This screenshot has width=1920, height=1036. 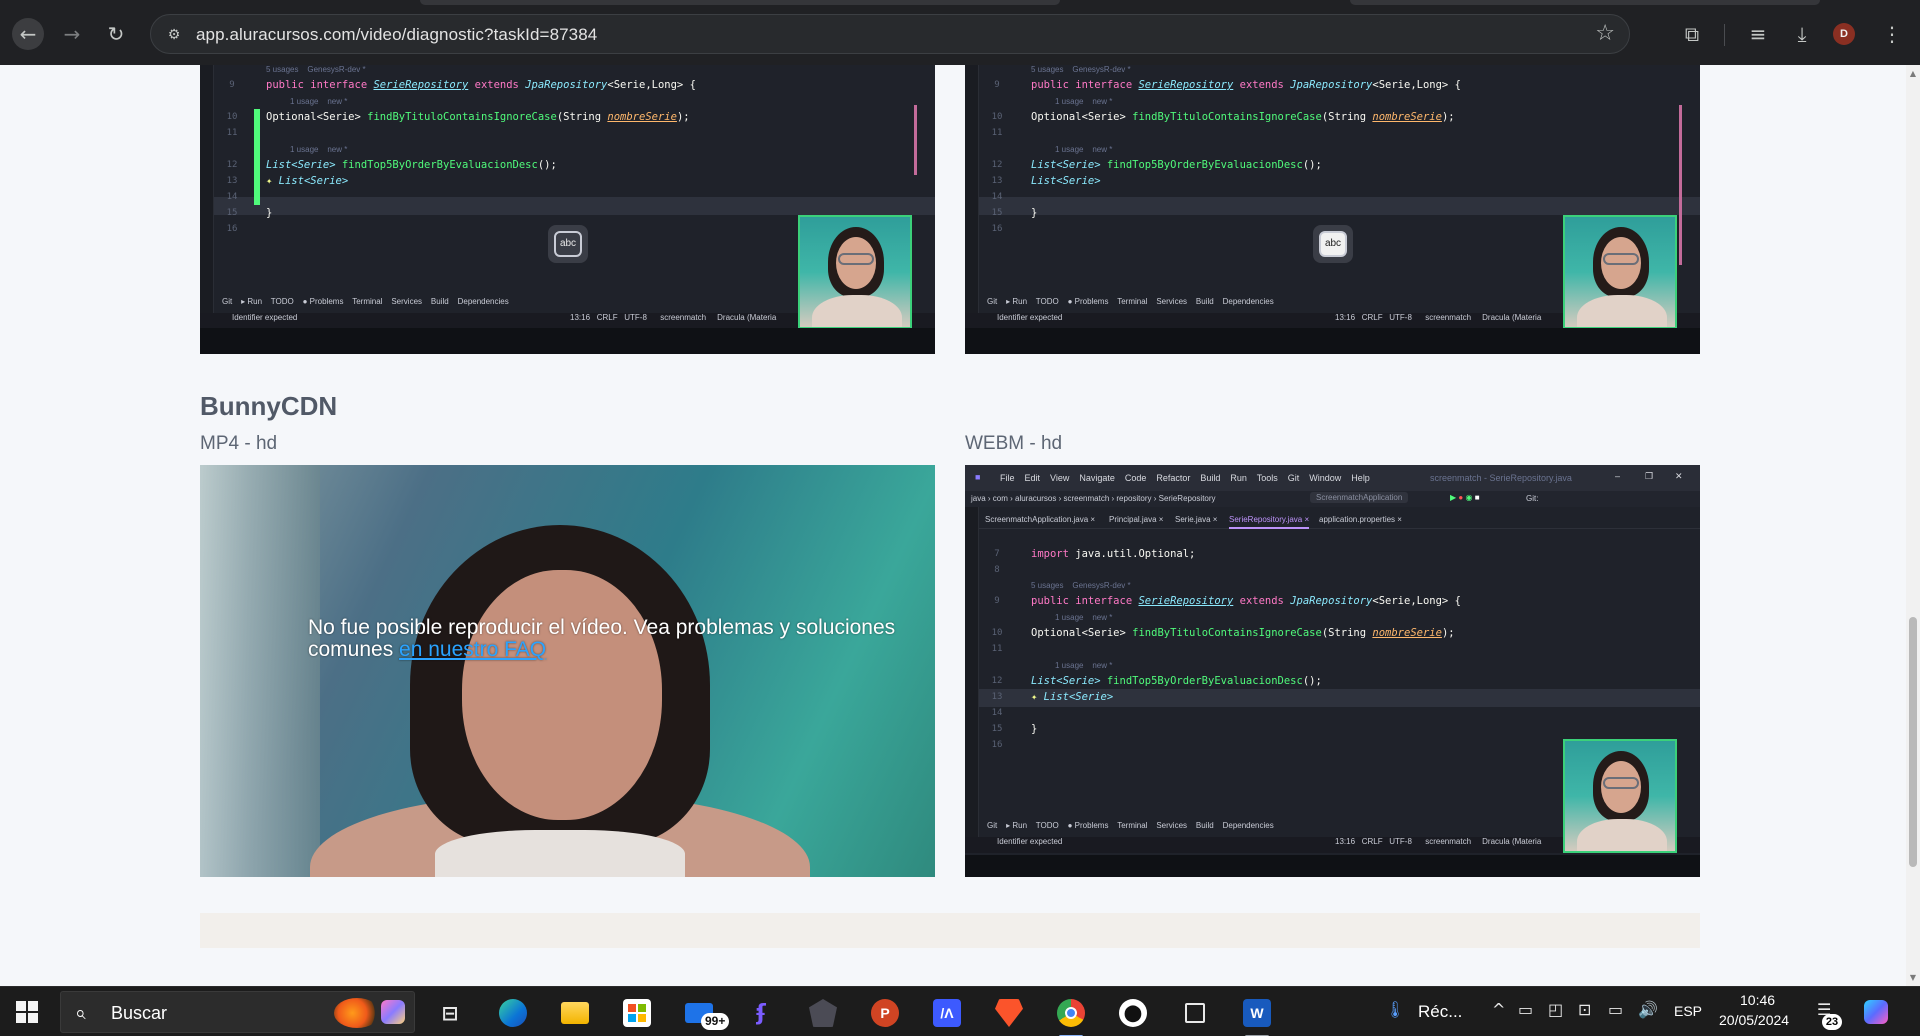 What do you see at coordinates (947, 1013) in the screenshot?
I see `mural-icon: /Λ` at bounding box center [947, 1013].